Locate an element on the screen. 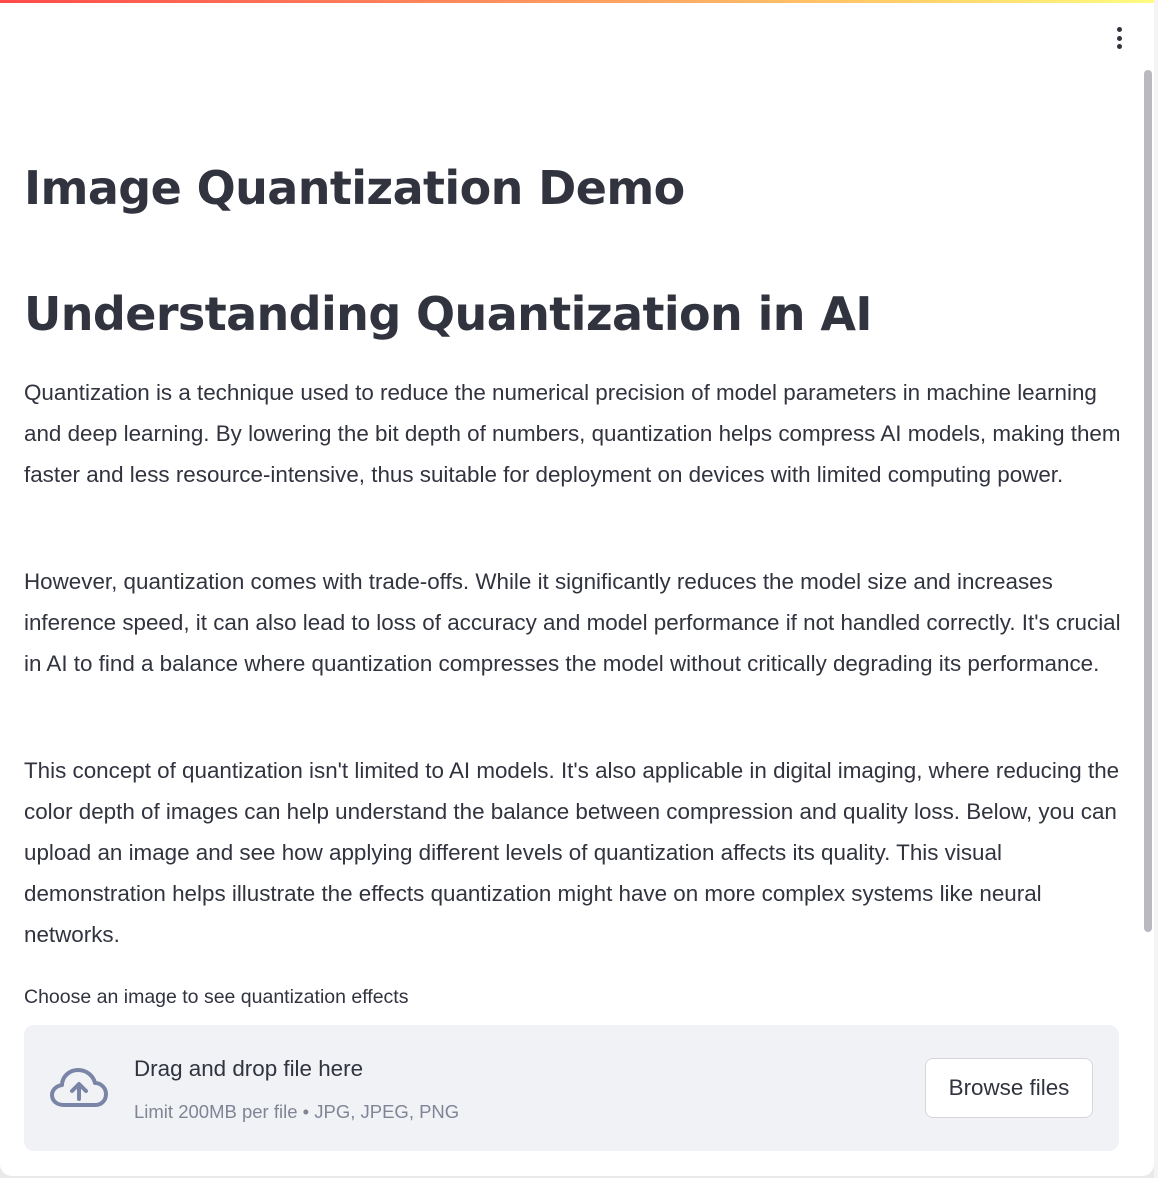 This screenshot has height=1178, width=1158. background-edge is located at coordinates (1156, 589).